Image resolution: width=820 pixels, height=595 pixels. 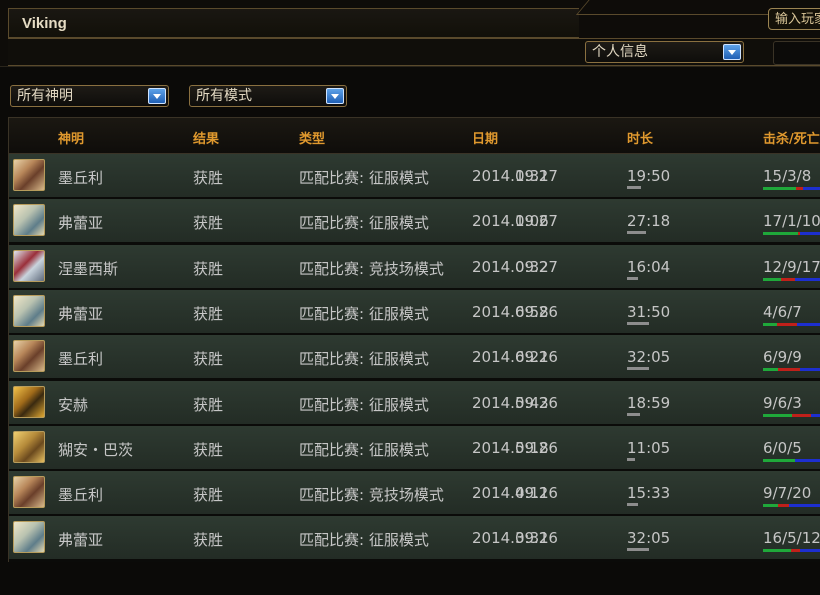 What do you see at coordinates (44, 23) in the screenshot?
I see `player-name: Viking` at bounding box center [44, 23].